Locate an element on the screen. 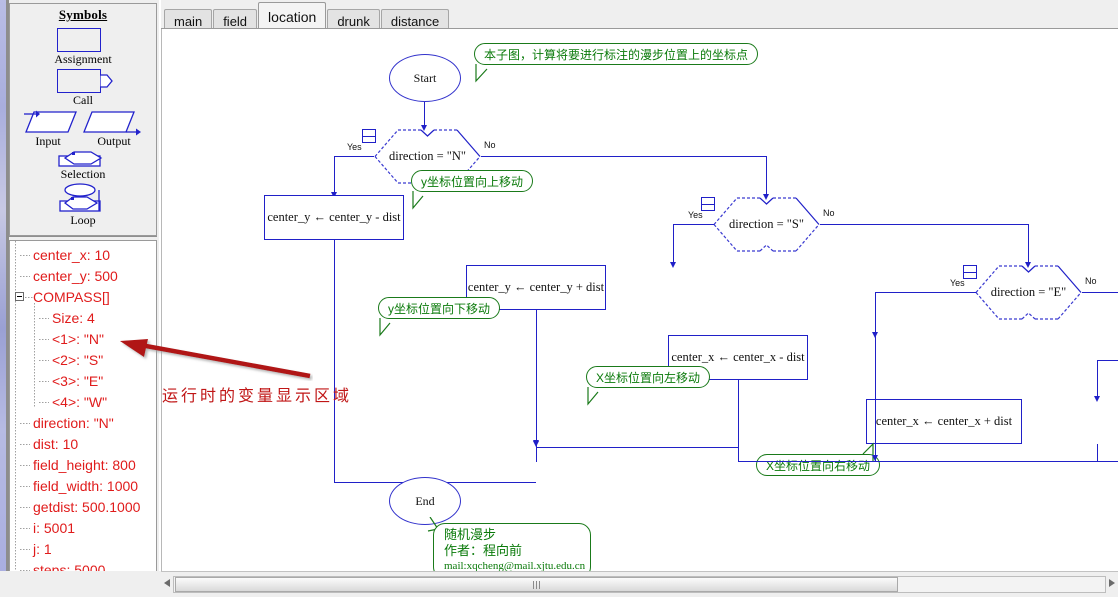  tab-main: main is located at coordinates (188, 19).